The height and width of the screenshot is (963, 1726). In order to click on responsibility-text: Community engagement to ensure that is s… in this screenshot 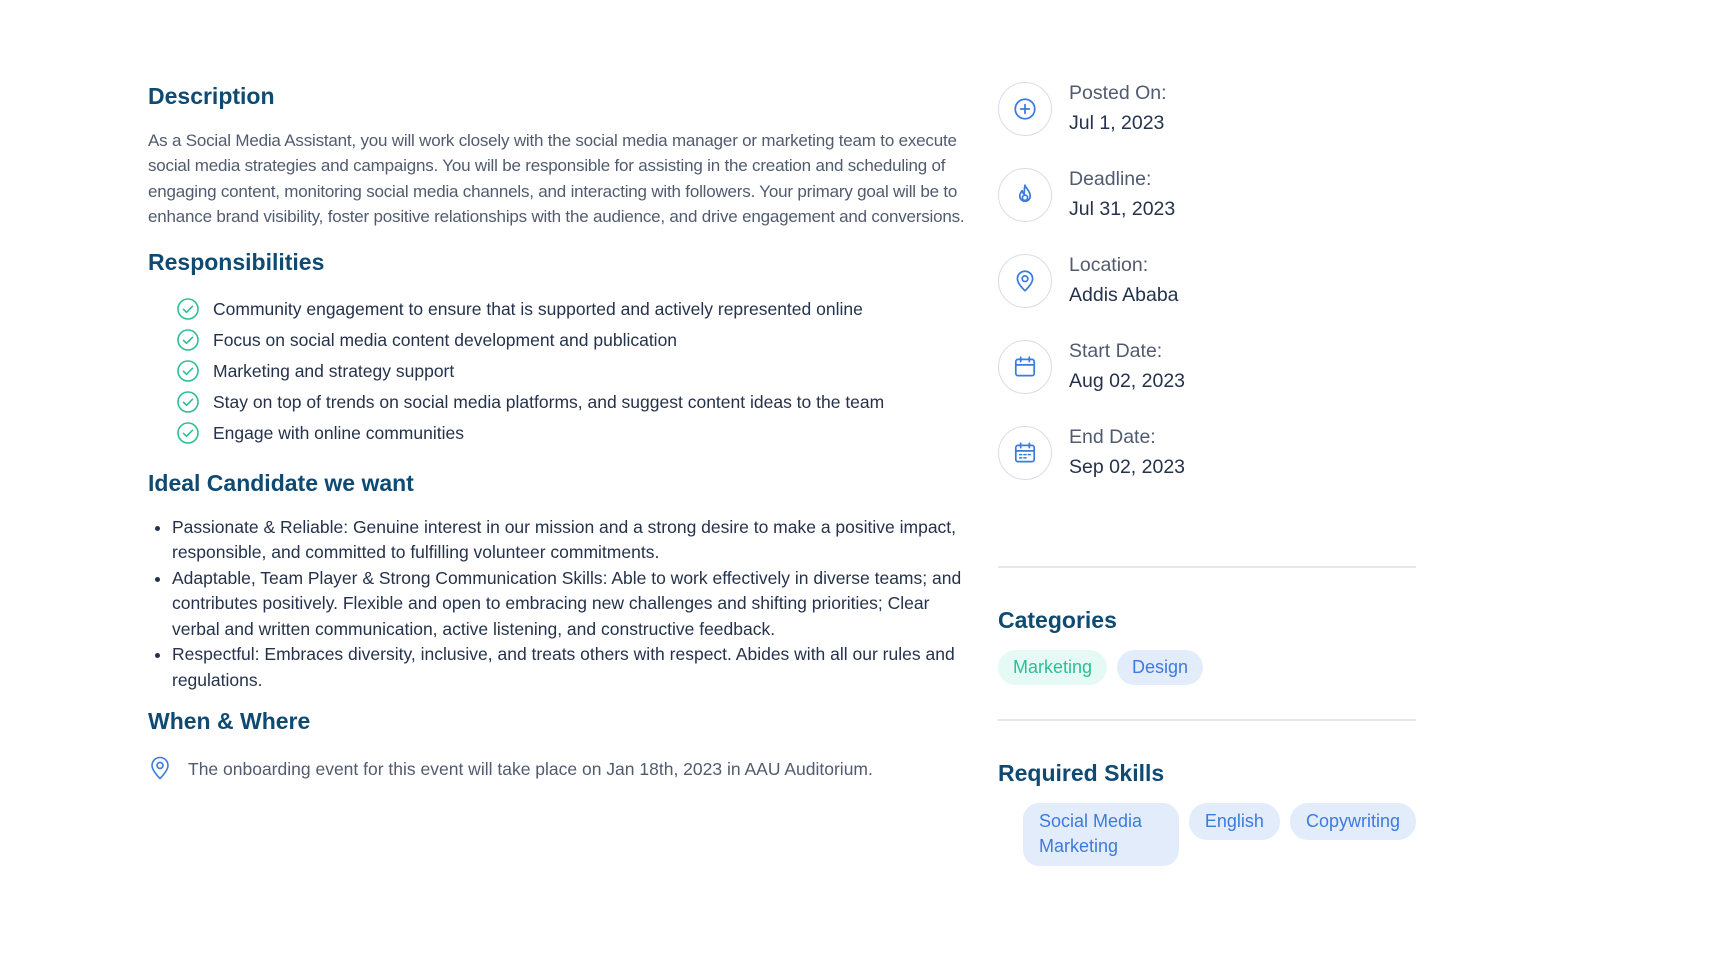, I will do `click(538, 308)`.